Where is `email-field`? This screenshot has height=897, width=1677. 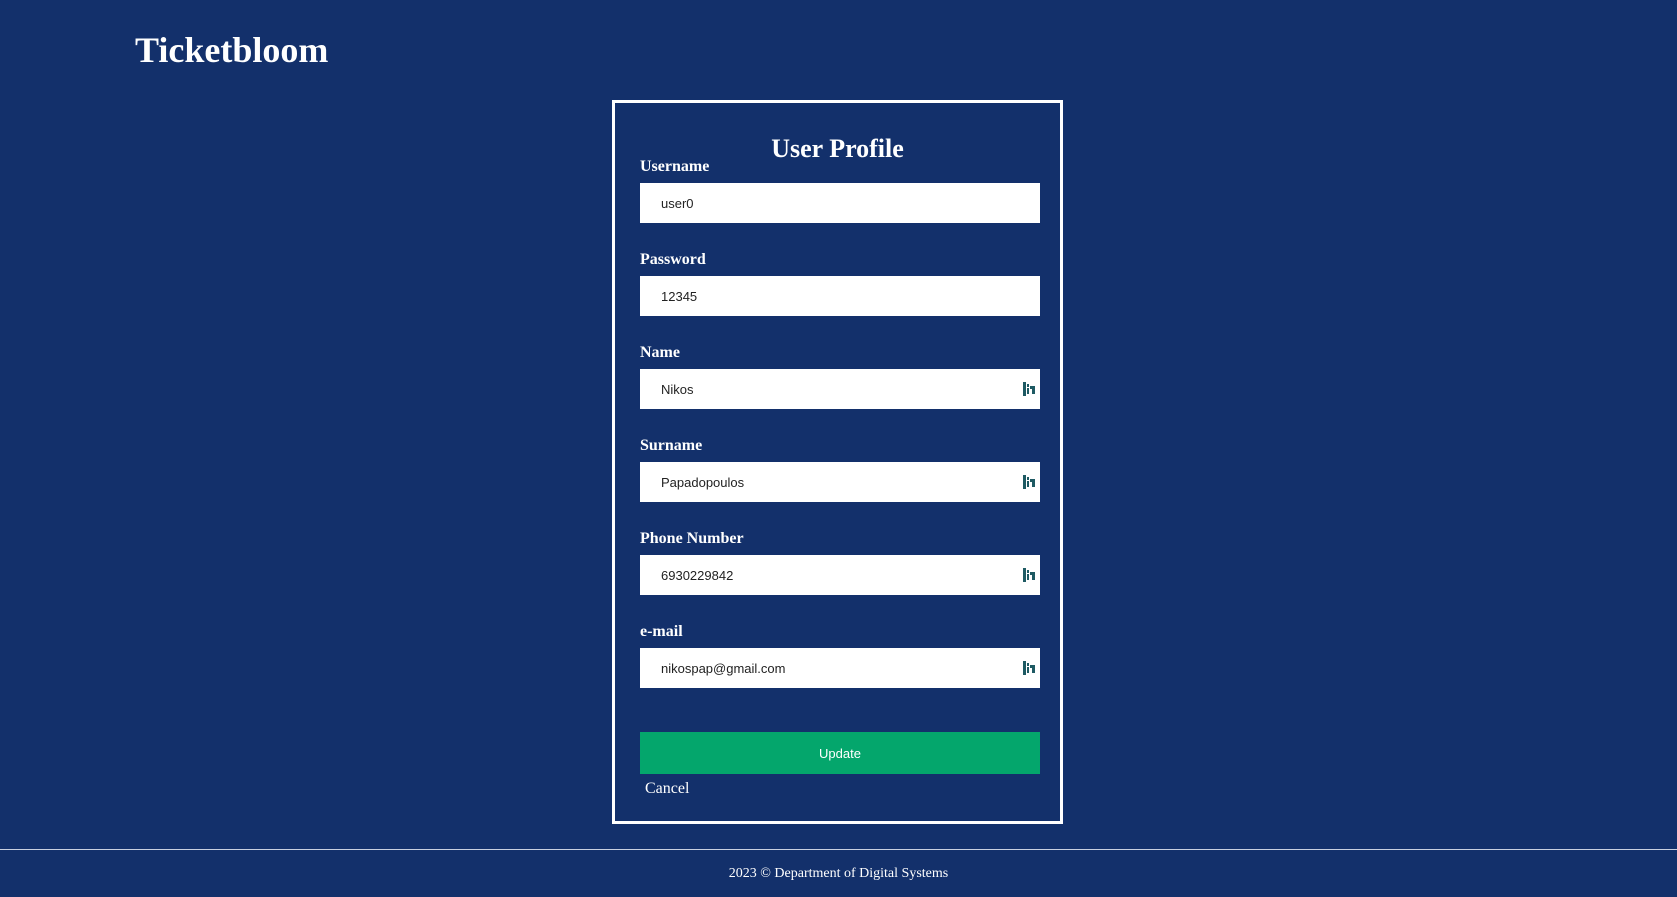 email-field is located at coordinates (840, 668).